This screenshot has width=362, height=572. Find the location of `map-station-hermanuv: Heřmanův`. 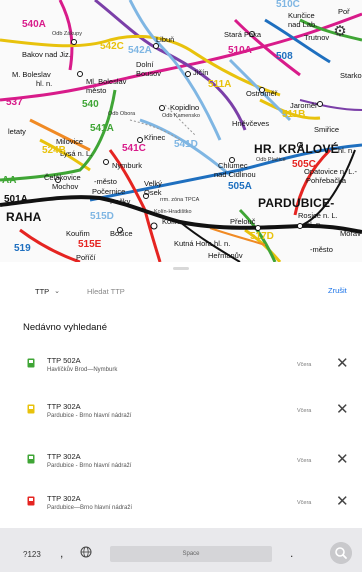

map-station-hermanuv: Heřmanův is located at coordinates (225, 256).